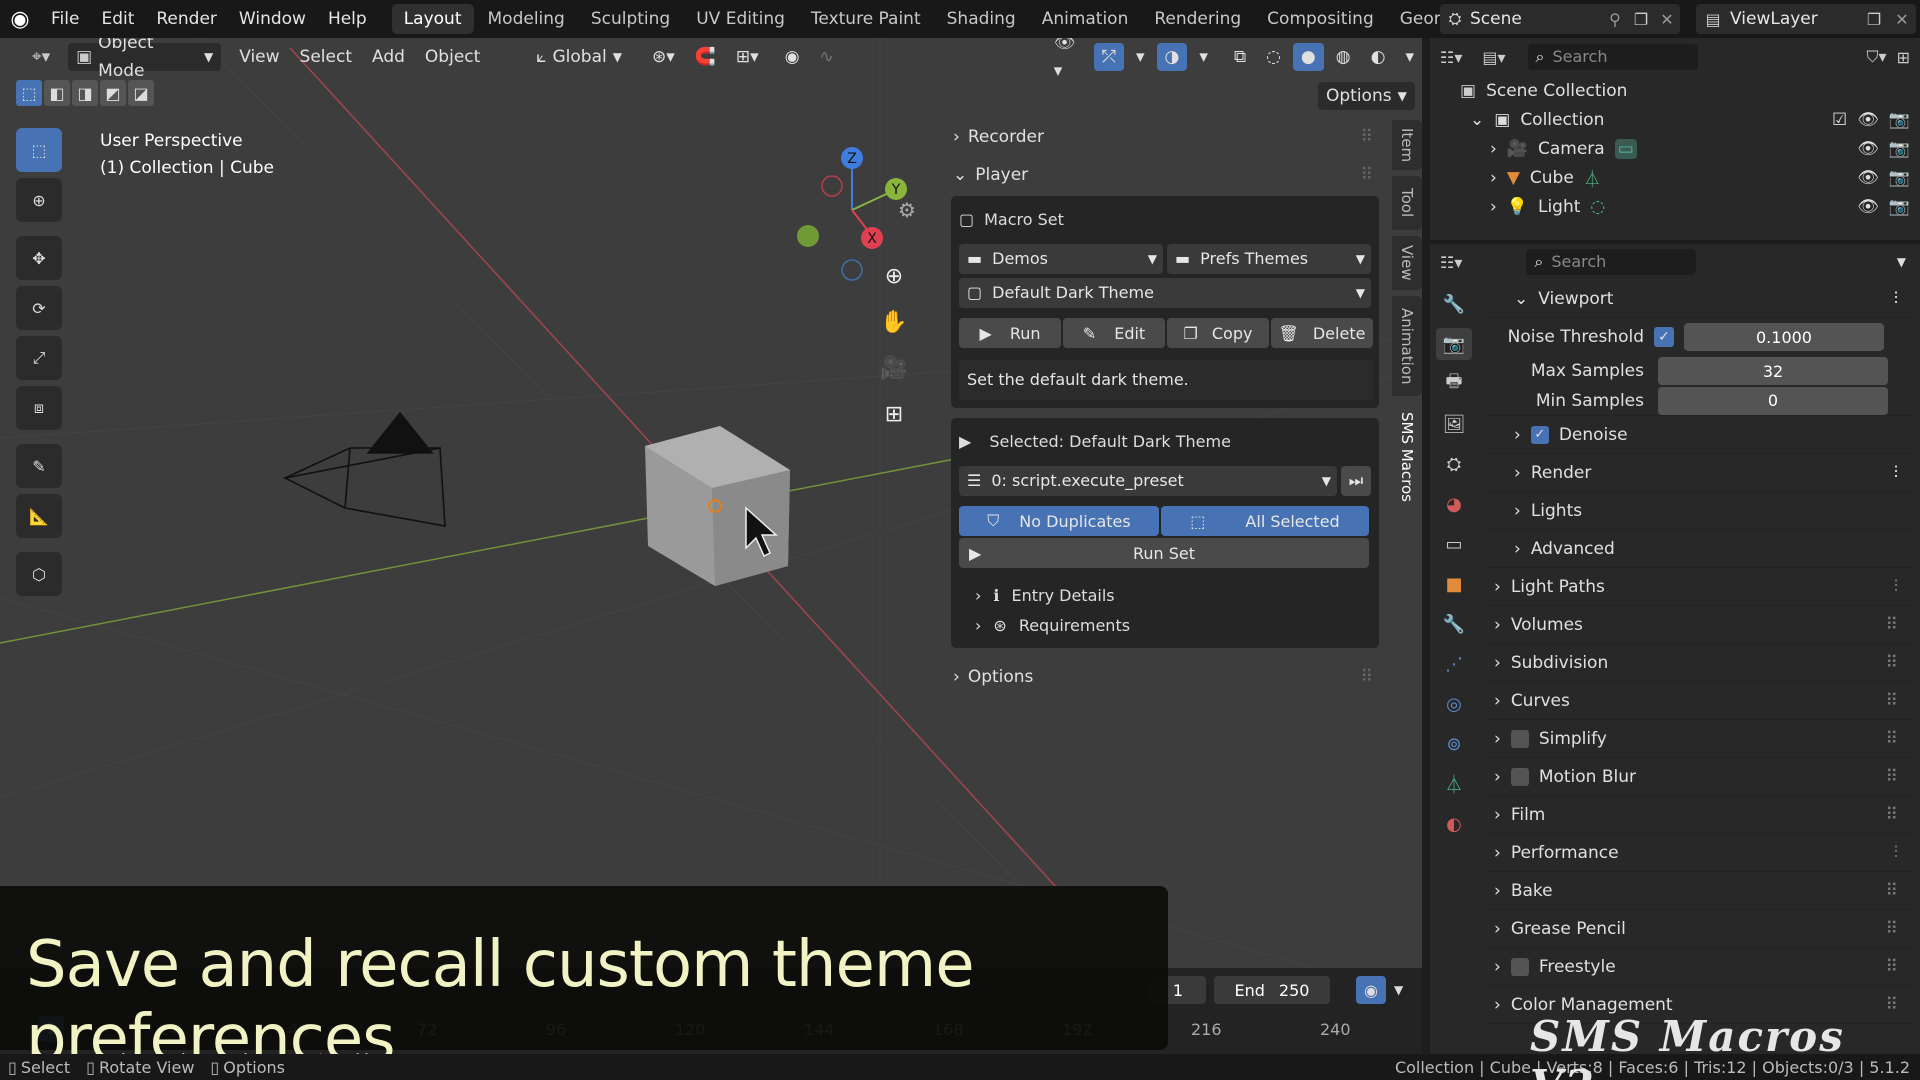 The image size is (1920, 1080). What do you see at coordinates (1615, 19) in the screenshot?
I see `pin-icon: ⚲` at bounding box center [1615, 19].